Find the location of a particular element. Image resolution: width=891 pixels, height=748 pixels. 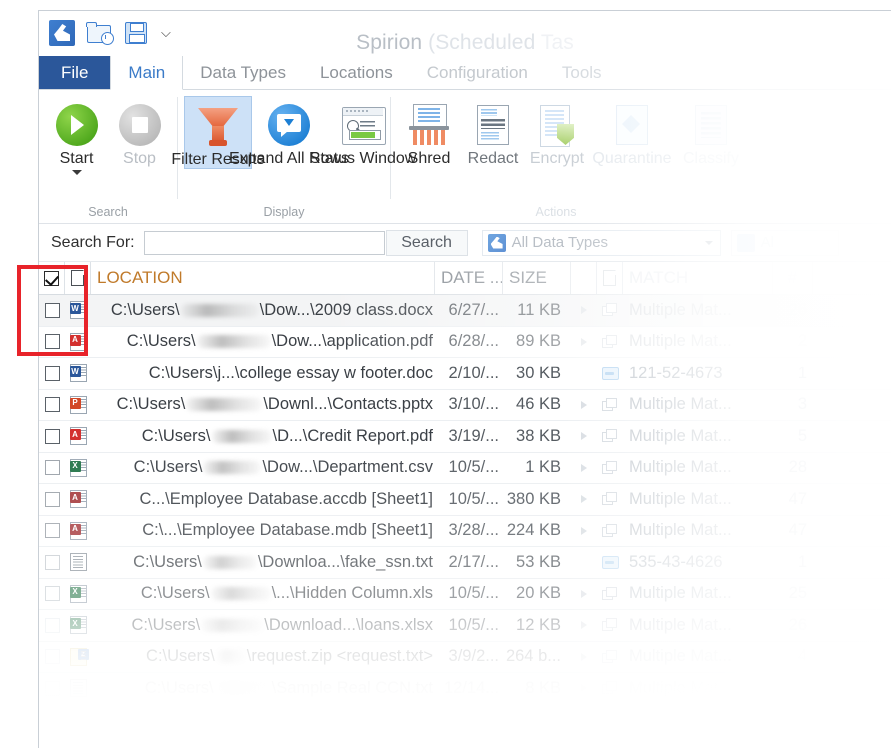

tab-file: File is located at coordinates (75, 72).